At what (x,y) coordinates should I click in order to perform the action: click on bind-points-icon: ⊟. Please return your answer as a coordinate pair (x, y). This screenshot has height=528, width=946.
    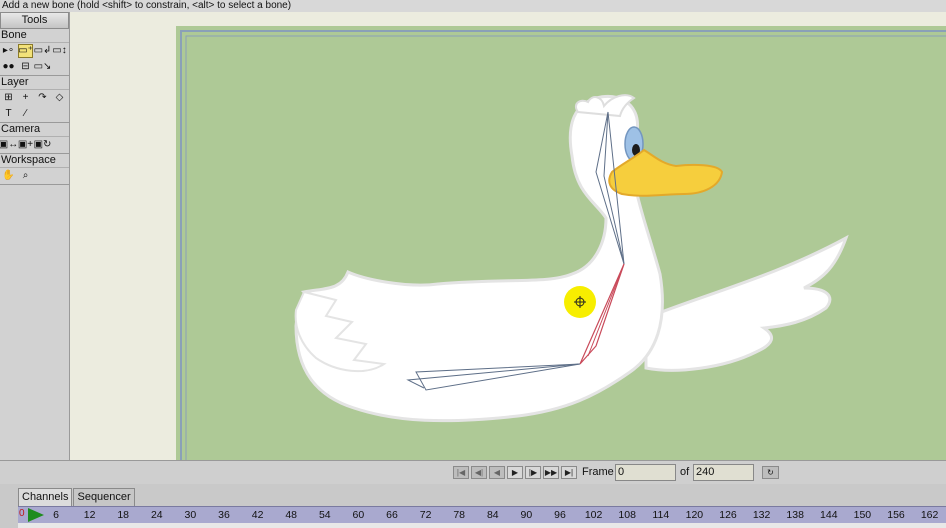
    Looking at the image, I should click on (25, 67).